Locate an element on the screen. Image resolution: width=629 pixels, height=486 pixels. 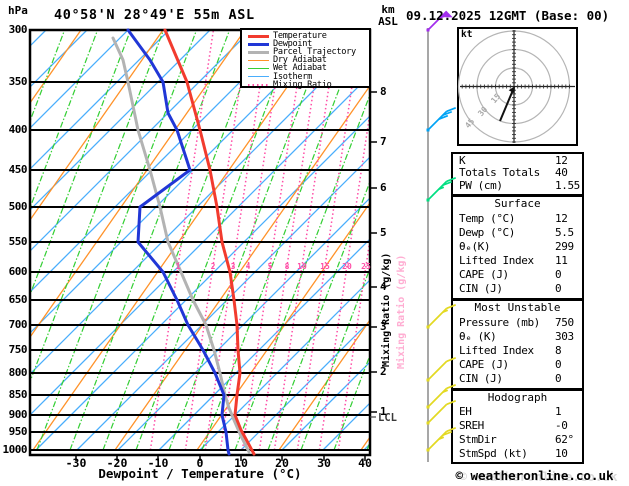
pressure-tick-label: 600 is located at coordinates (18, 271).